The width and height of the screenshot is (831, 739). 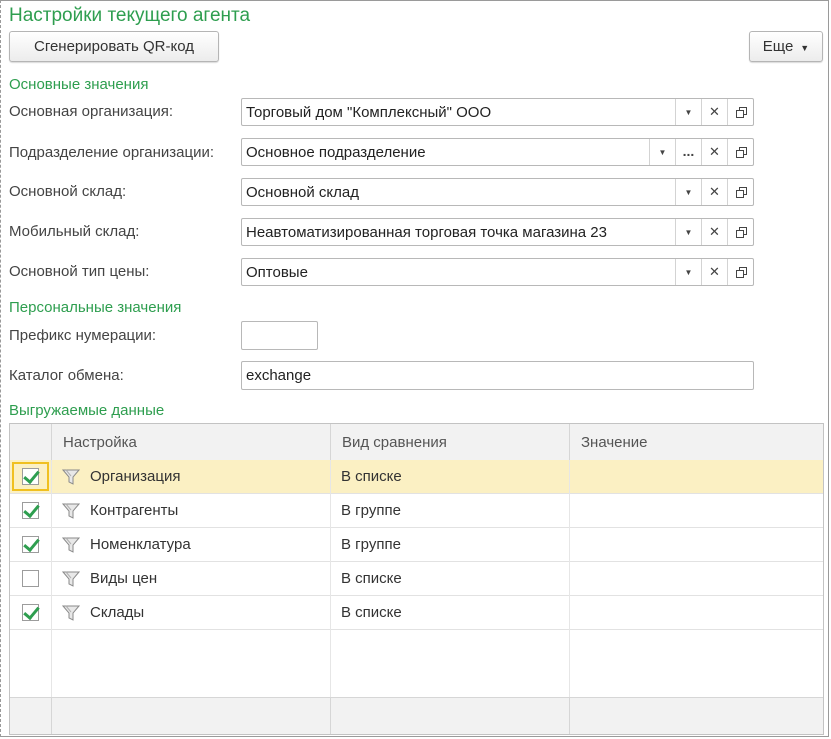 What do you see at coordinates (79, 271) in the screenshot?
I see `price-type-label: Основной тип цены:` at bounding box center [79, 271].